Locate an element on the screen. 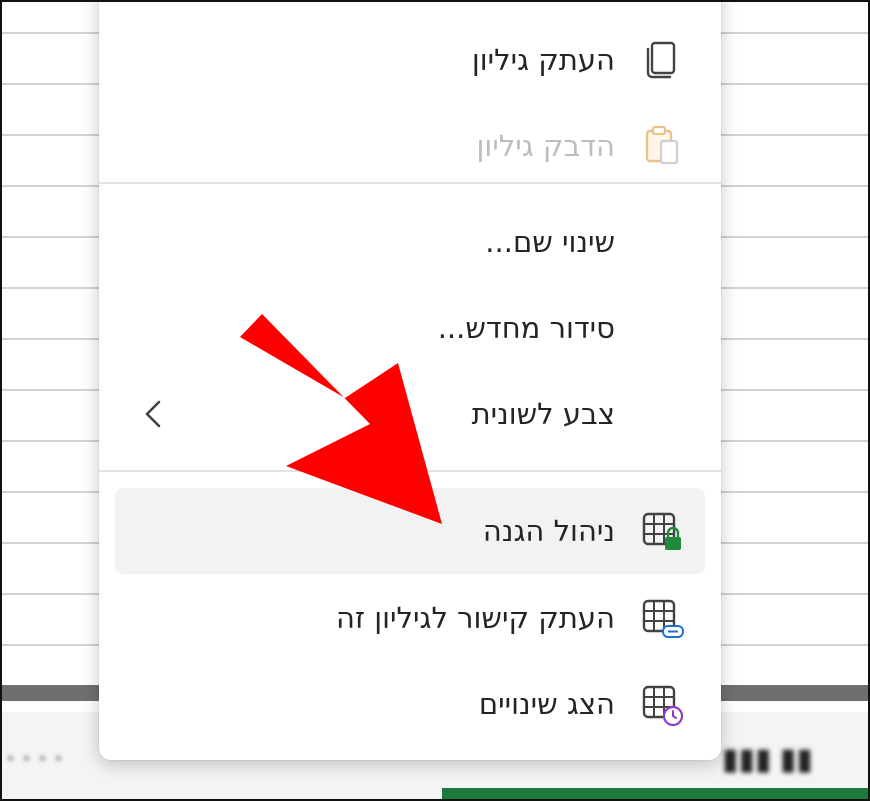  status-text-blurred-right: ▮▮▮ ▮▮ is located at coordinates (767, 759).